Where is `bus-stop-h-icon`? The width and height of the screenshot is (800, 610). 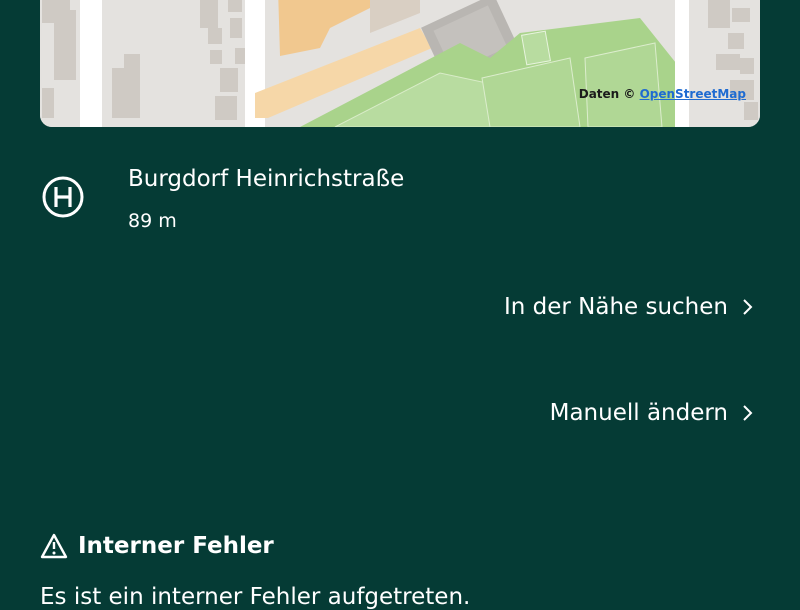 bus-stop-h-icon is located at coordinates (63, 197).